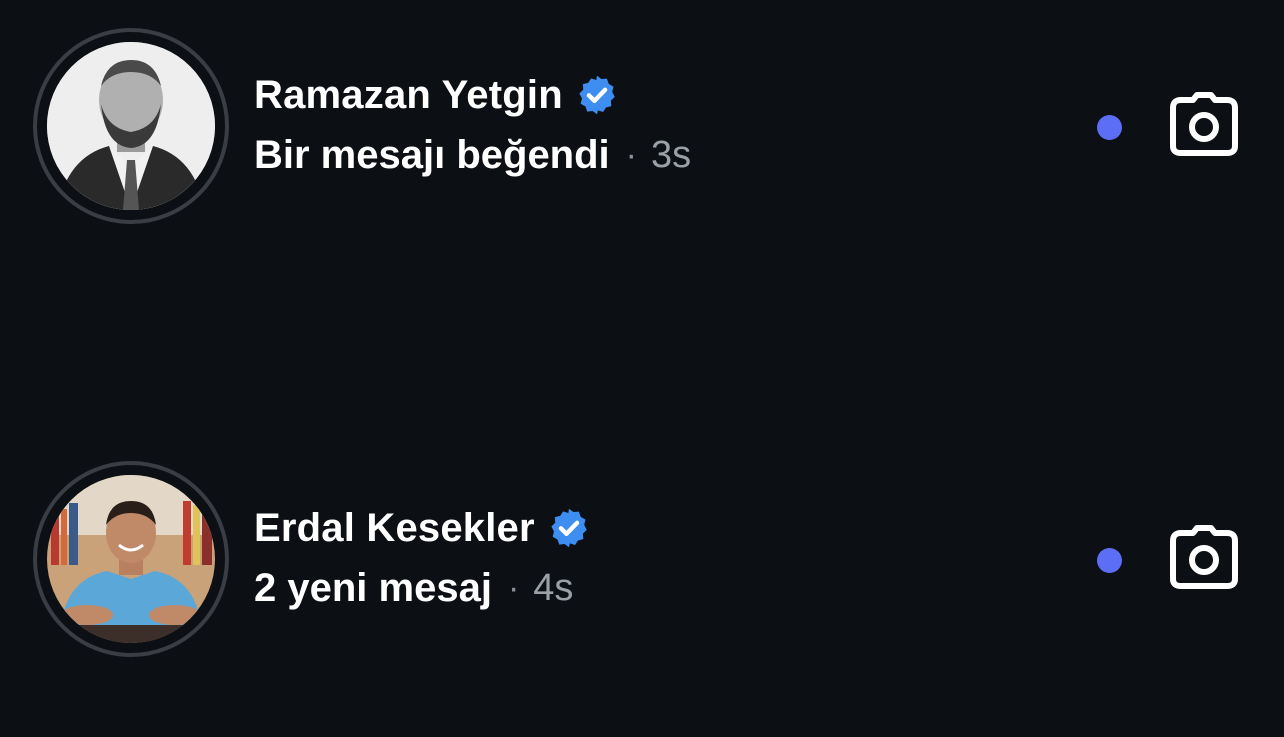 The image size is (1284, 737). I want to click on message-preview: 2 yeni mesaj, so click(373, 587).